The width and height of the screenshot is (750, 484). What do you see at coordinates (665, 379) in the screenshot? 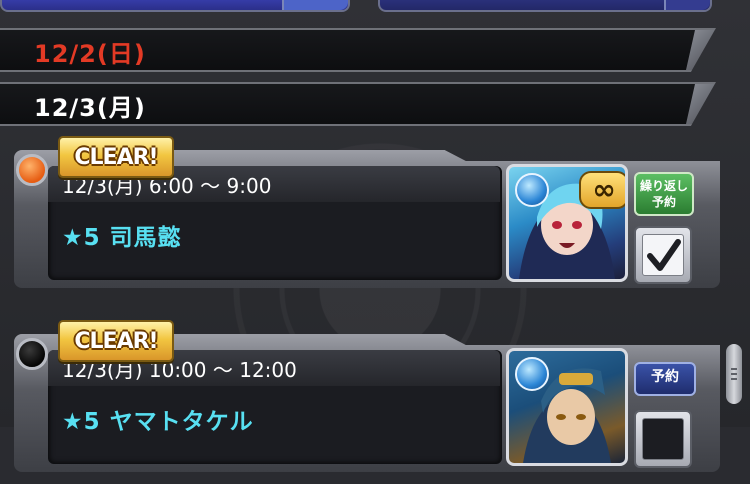
I see `reserve-button: 予約` at bounding box center [665, 379].